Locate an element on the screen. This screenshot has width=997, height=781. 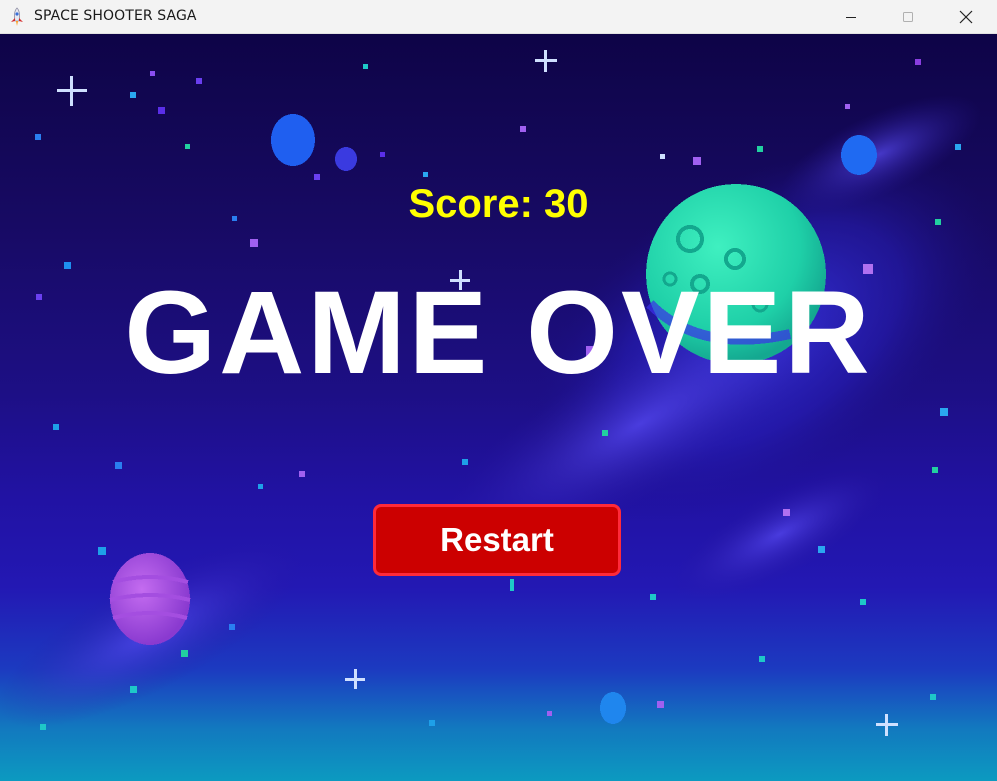
minimize-button is located at coordinates (851, 17).